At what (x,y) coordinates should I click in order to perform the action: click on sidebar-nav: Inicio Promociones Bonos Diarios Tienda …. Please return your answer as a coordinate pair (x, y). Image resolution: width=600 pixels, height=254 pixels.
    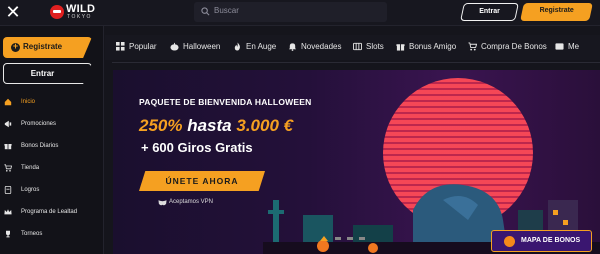
    Looking at the image, I should click on (51, 169).